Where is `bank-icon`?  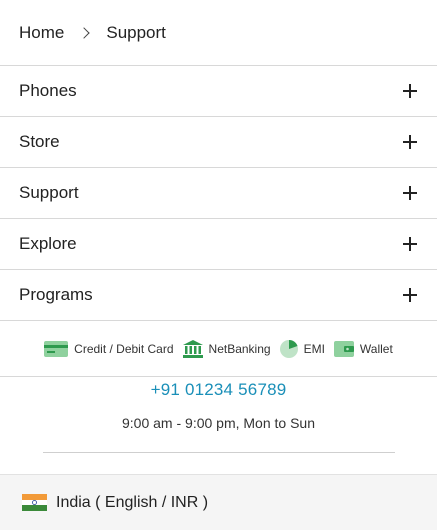
bank-icon is located at coordinates (192, 348).